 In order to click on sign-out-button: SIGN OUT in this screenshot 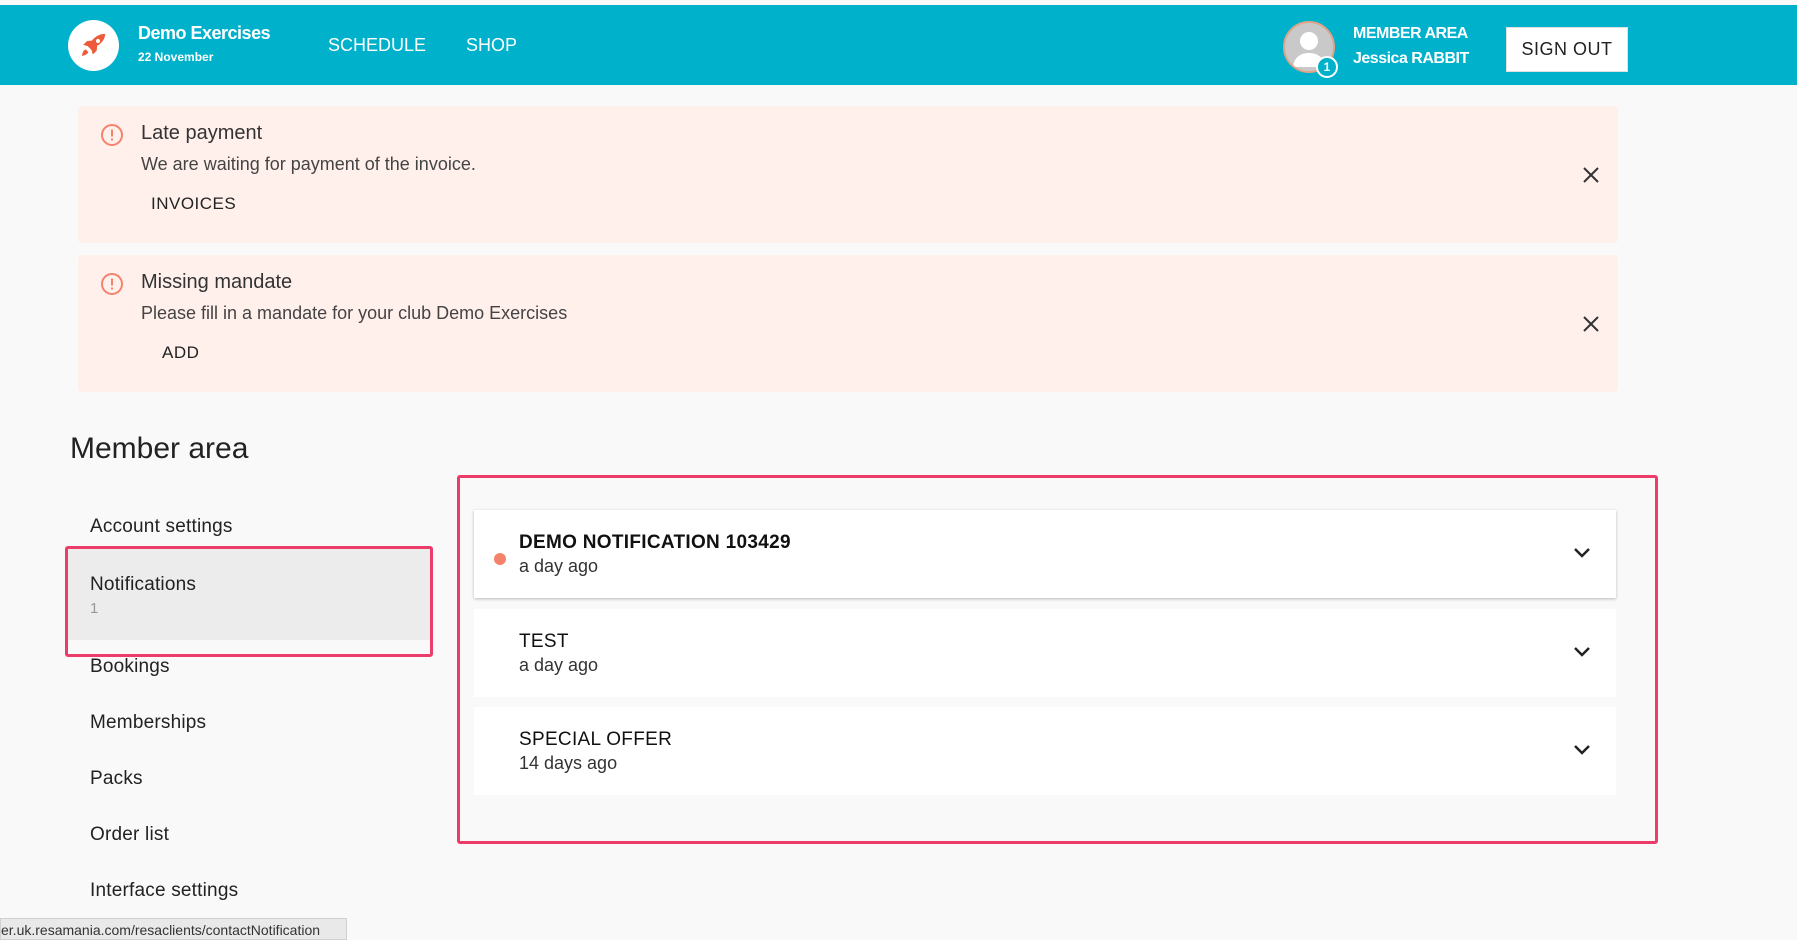, I will do `click(1567, 49)`.